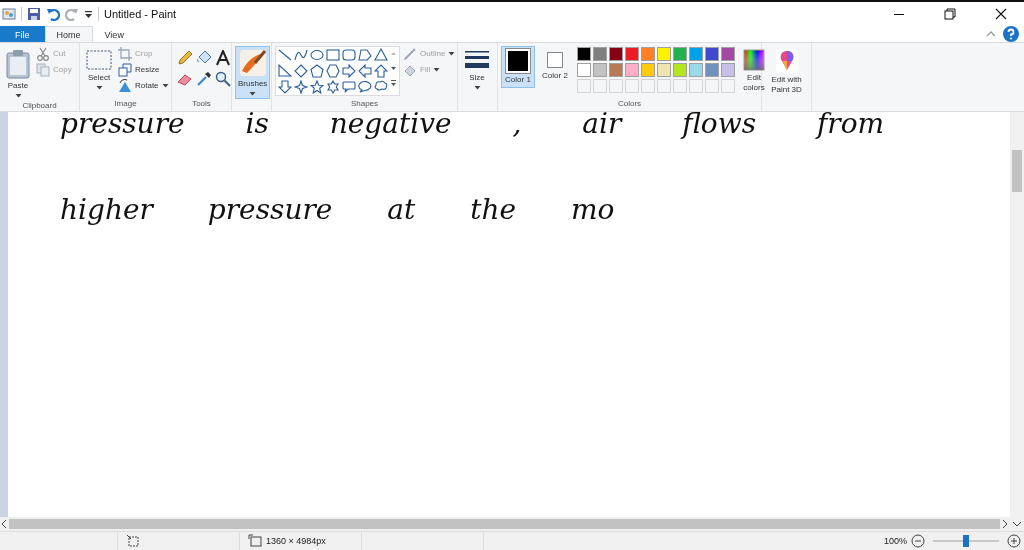 Image resolution: width=1024 pixels, height=550 pixels. I want to click on group-label: Shapes, so click(364, 104).